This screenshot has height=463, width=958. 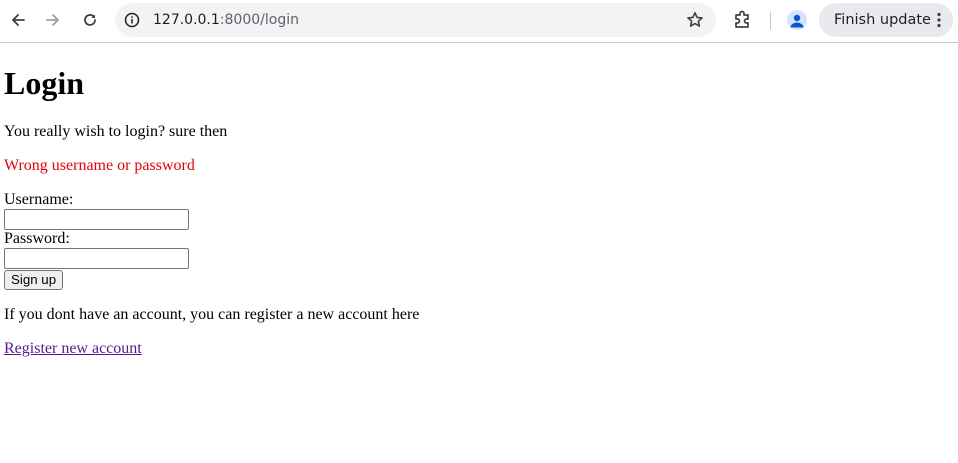 I want to click on toolbar-separator, so click(x=770, y=21).